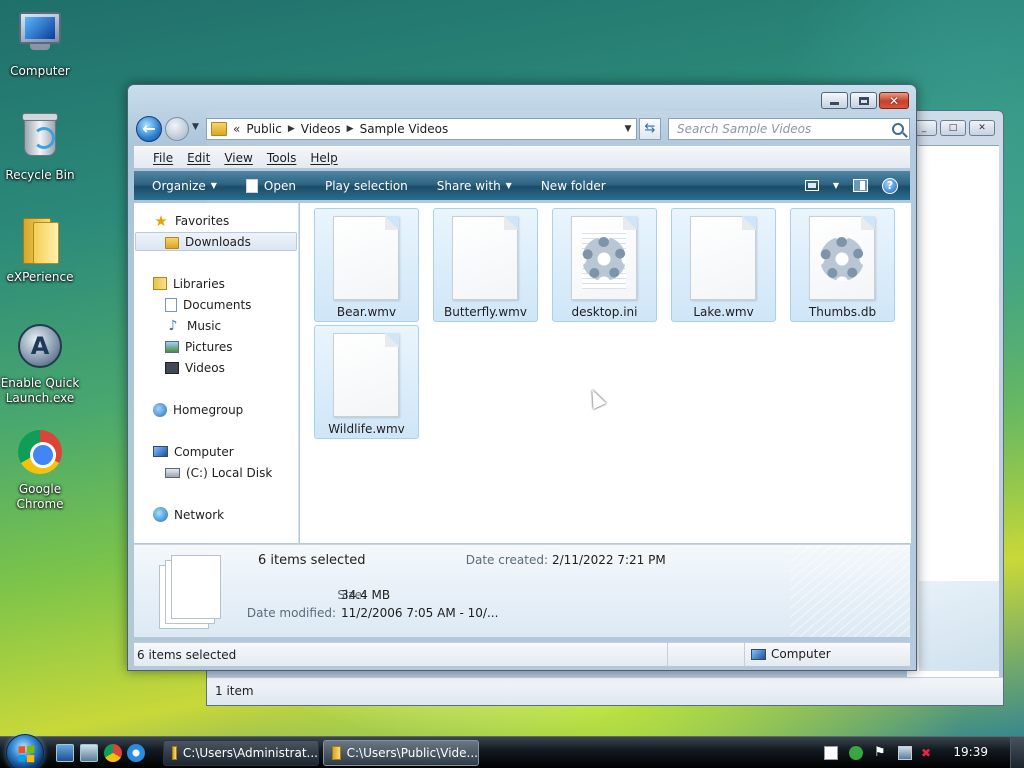  Describe the element at coordinates (236, 129) in the screenshot. I see `chevron-left-icon: «` at that location.